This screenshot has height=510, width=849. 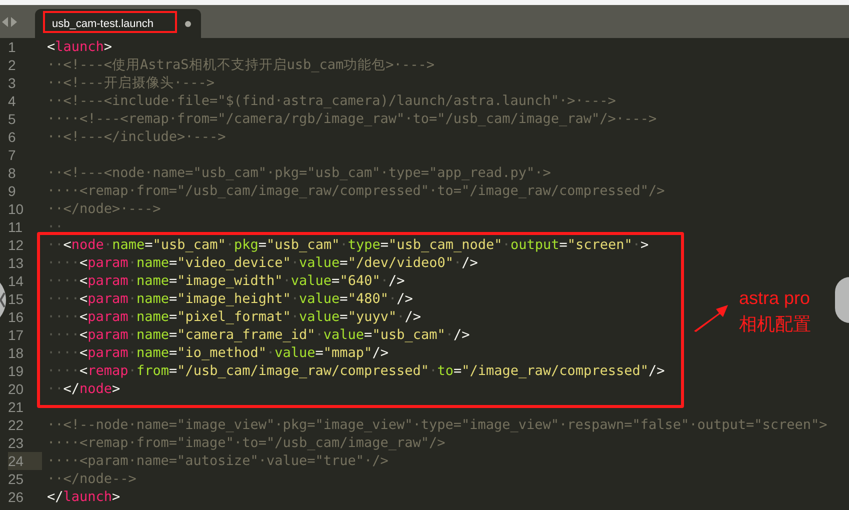 What do you see at coordinates (14, 21) in the screenshot?
I see `scroll-right-icon` at bounding box center [14, 21].